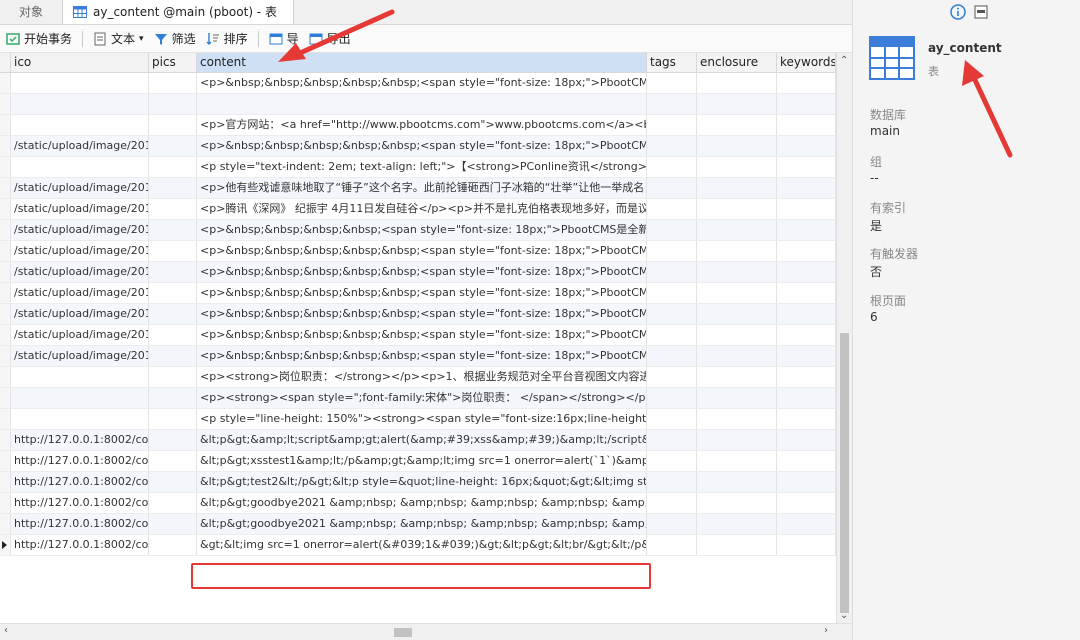 This screenshot has width=1080, height=640. Describe the element at coordinates (173, 62) in the screenshot. I see `column-header-pics: pics` at that location.